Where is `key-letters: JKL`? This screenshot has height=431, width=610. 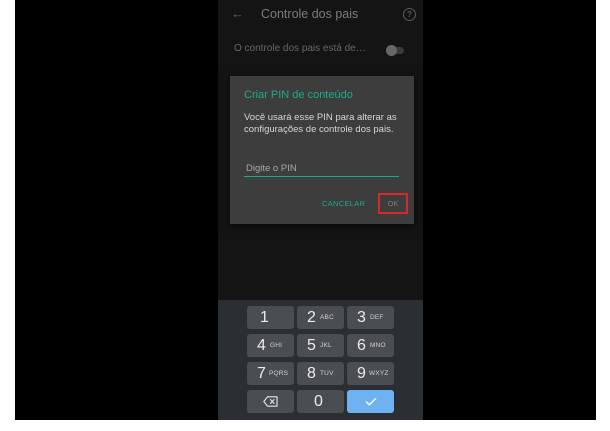
key-letters: JKL is located at coordinates (326, 345).